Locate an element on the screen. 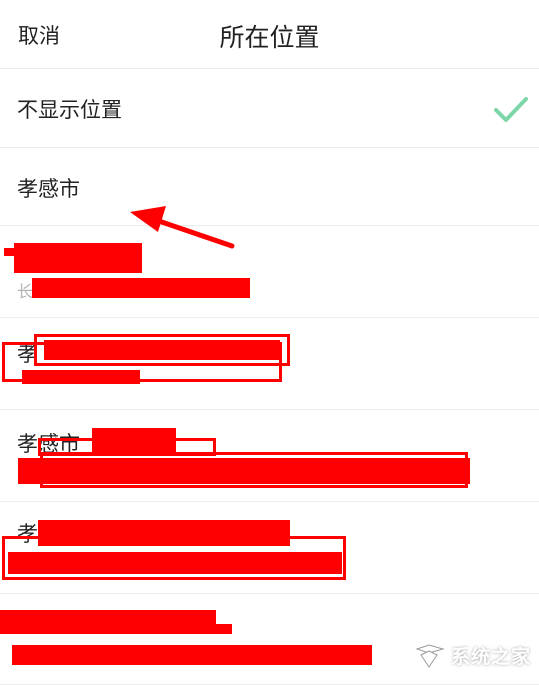  logo-icon is located at coordinates (430, 656).